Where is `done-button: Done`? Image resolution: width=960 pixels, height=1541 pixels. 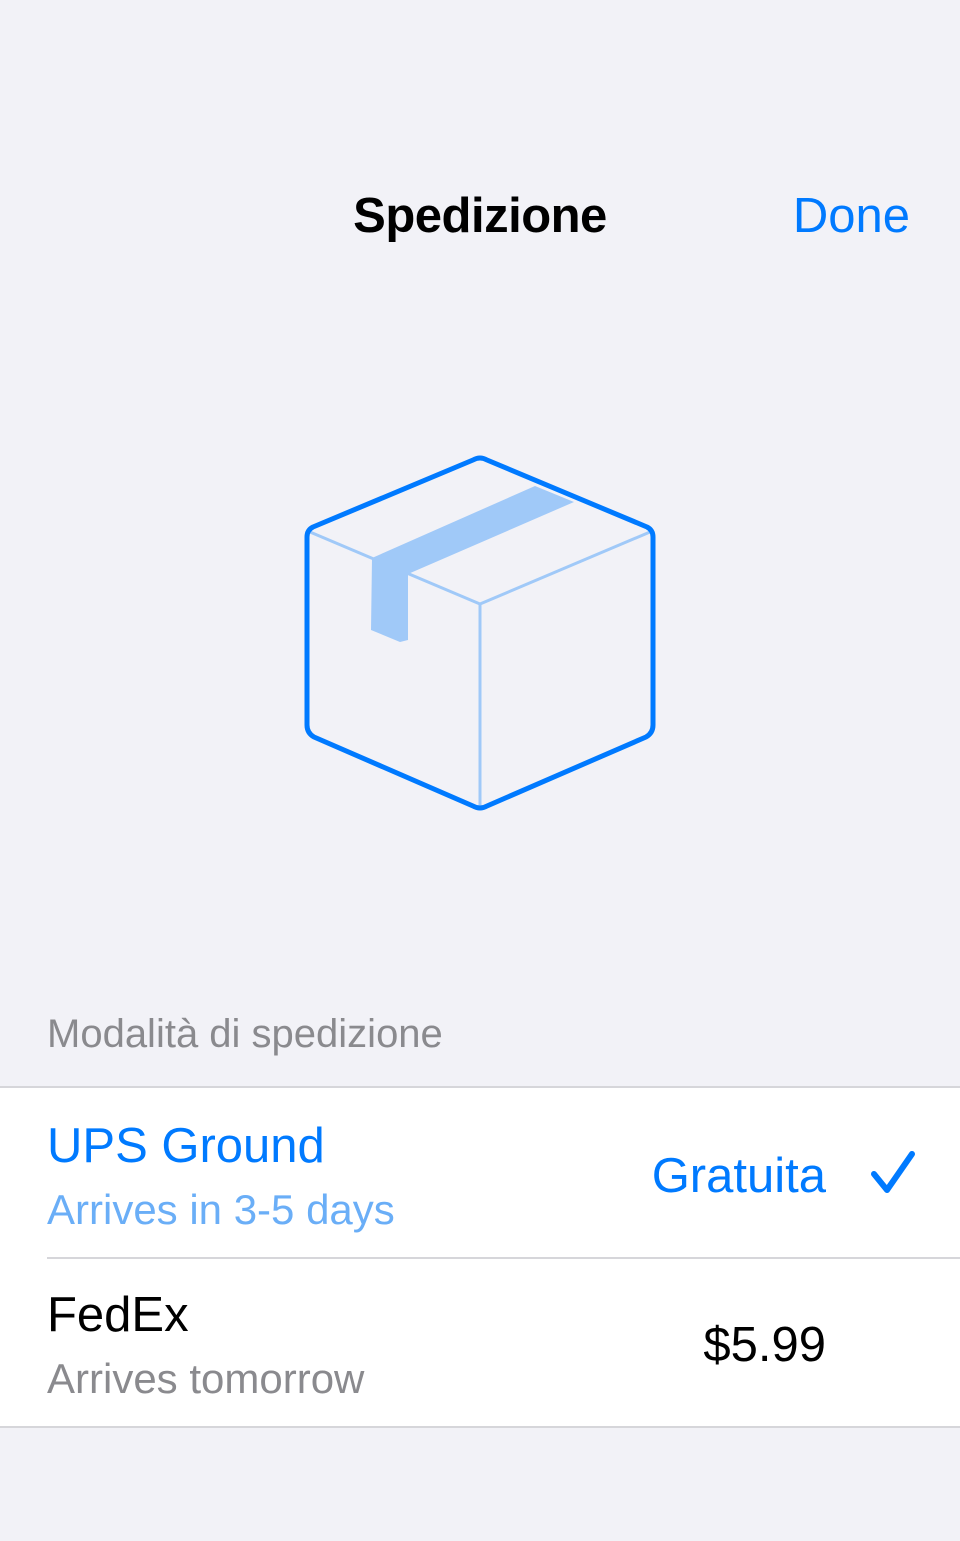 done-button: Done is located at coordinates (851, 216).